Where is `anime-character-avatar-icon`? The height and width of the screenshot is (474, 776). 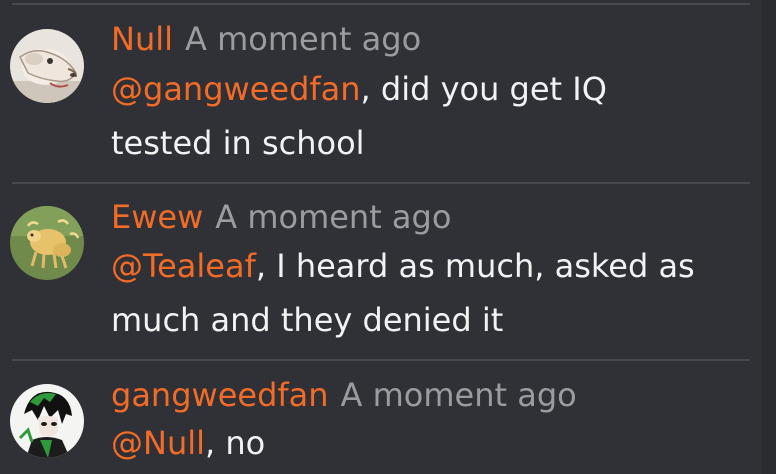
anime-character-avatar-icon is located at coordinates (47, 421).